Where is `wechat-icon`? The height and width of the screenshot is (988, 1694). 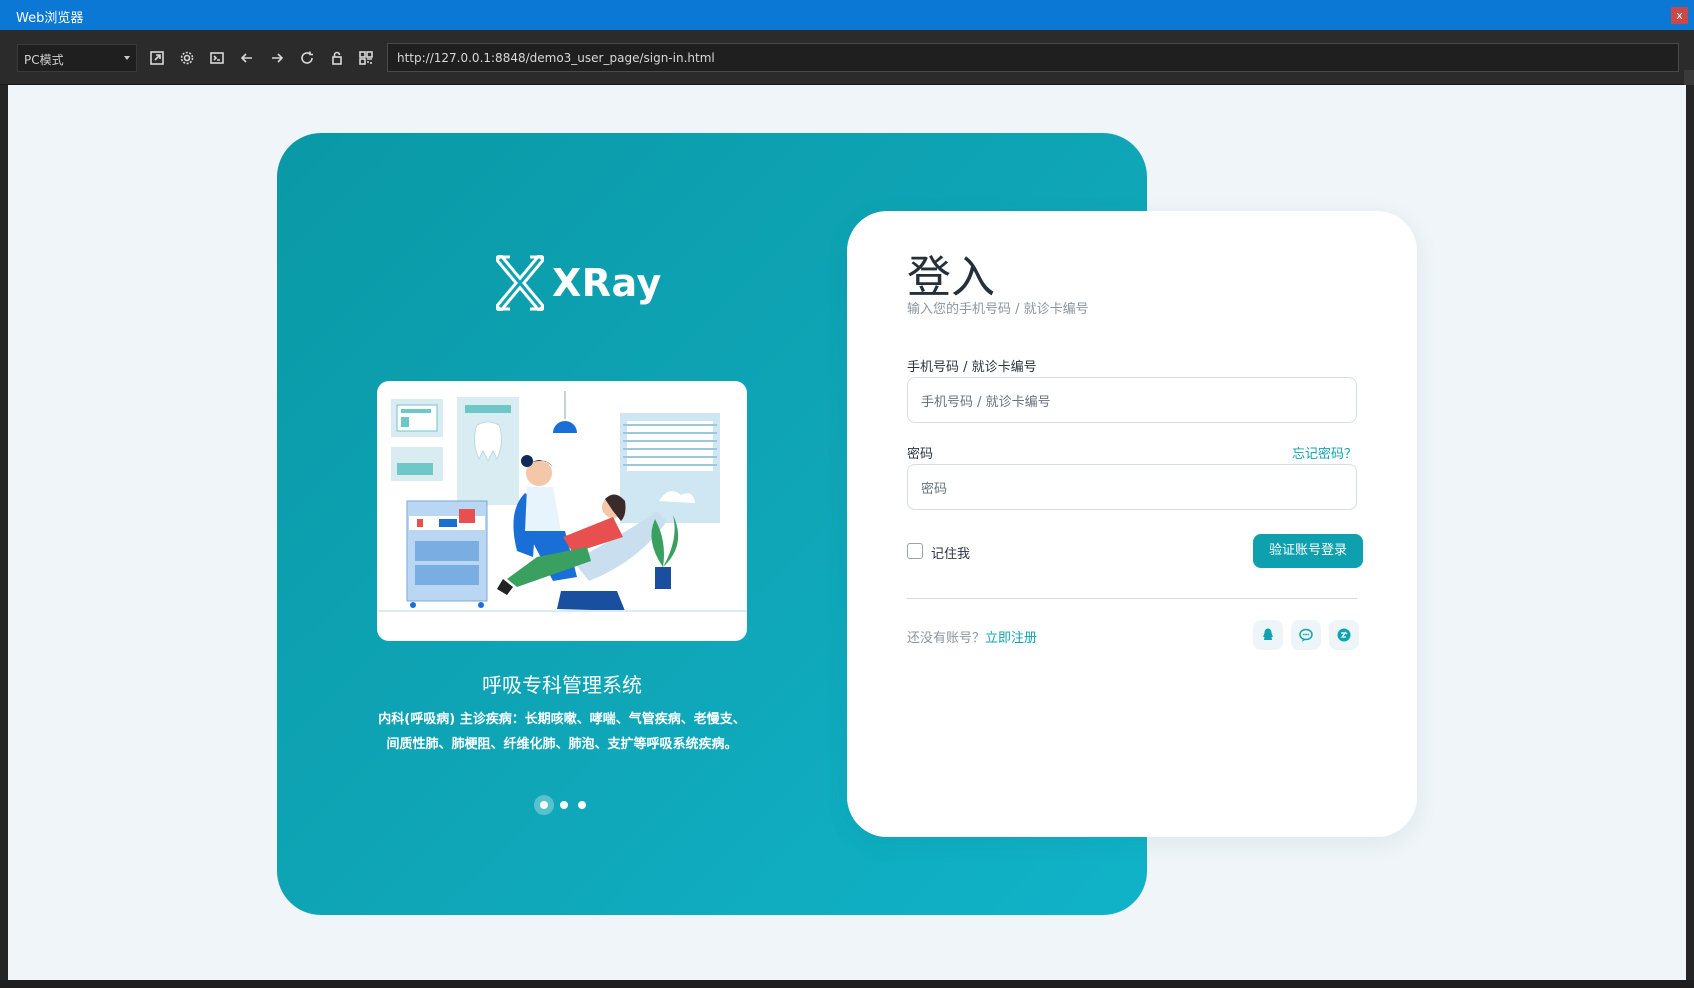 wechat-icon is located at coordinates (1306, 635).